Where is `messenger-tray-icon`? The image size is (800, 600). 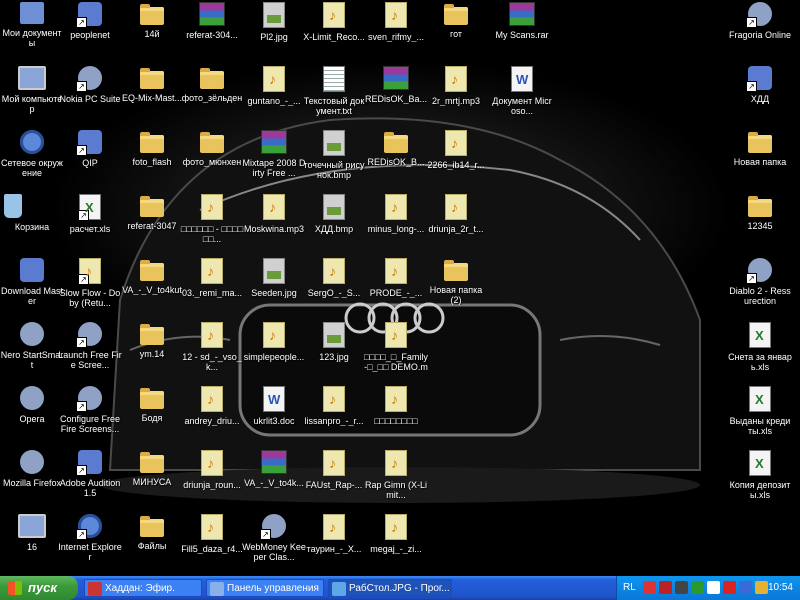 messenger-tray-icon is located at coordinates (761, 587).